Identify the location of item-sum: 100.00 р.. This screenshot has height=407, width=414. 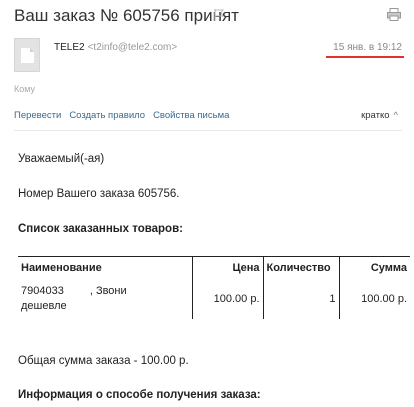
(374, 298).